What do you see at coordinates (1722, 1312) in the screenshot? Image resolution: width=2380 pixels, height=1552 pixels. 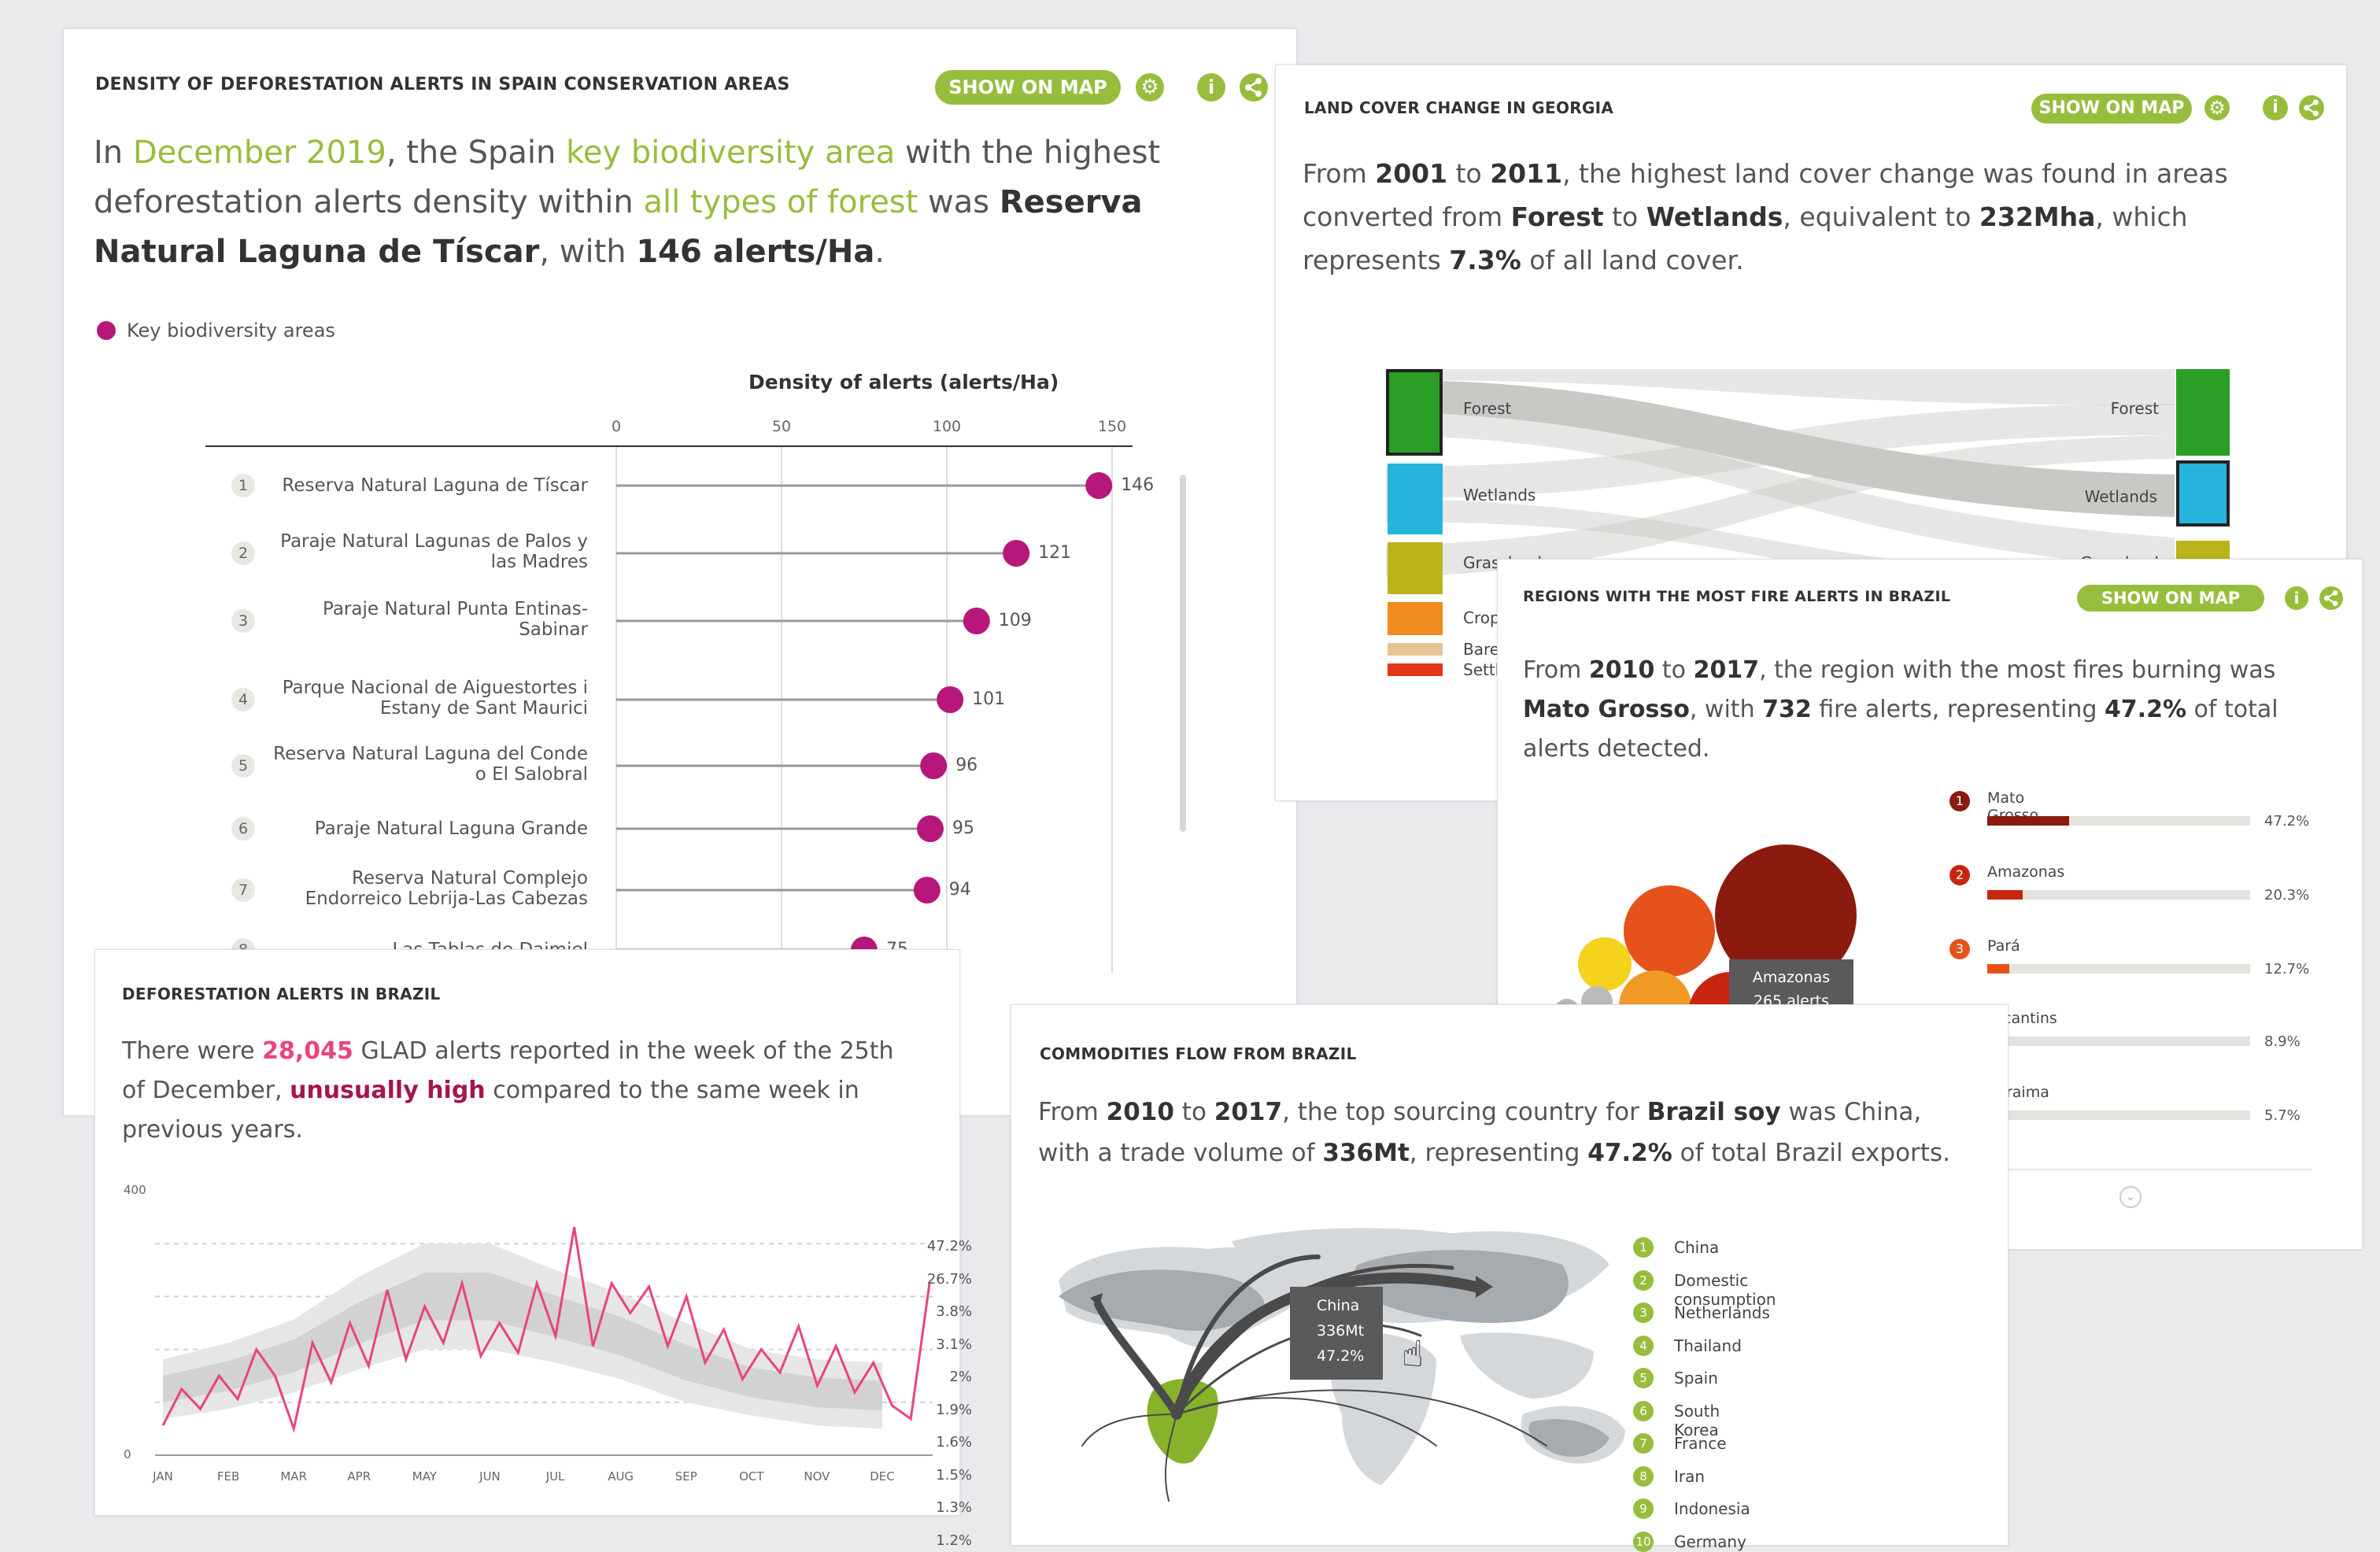 I see `country-name: Netherlands` at bounding box center [1722, 1312].